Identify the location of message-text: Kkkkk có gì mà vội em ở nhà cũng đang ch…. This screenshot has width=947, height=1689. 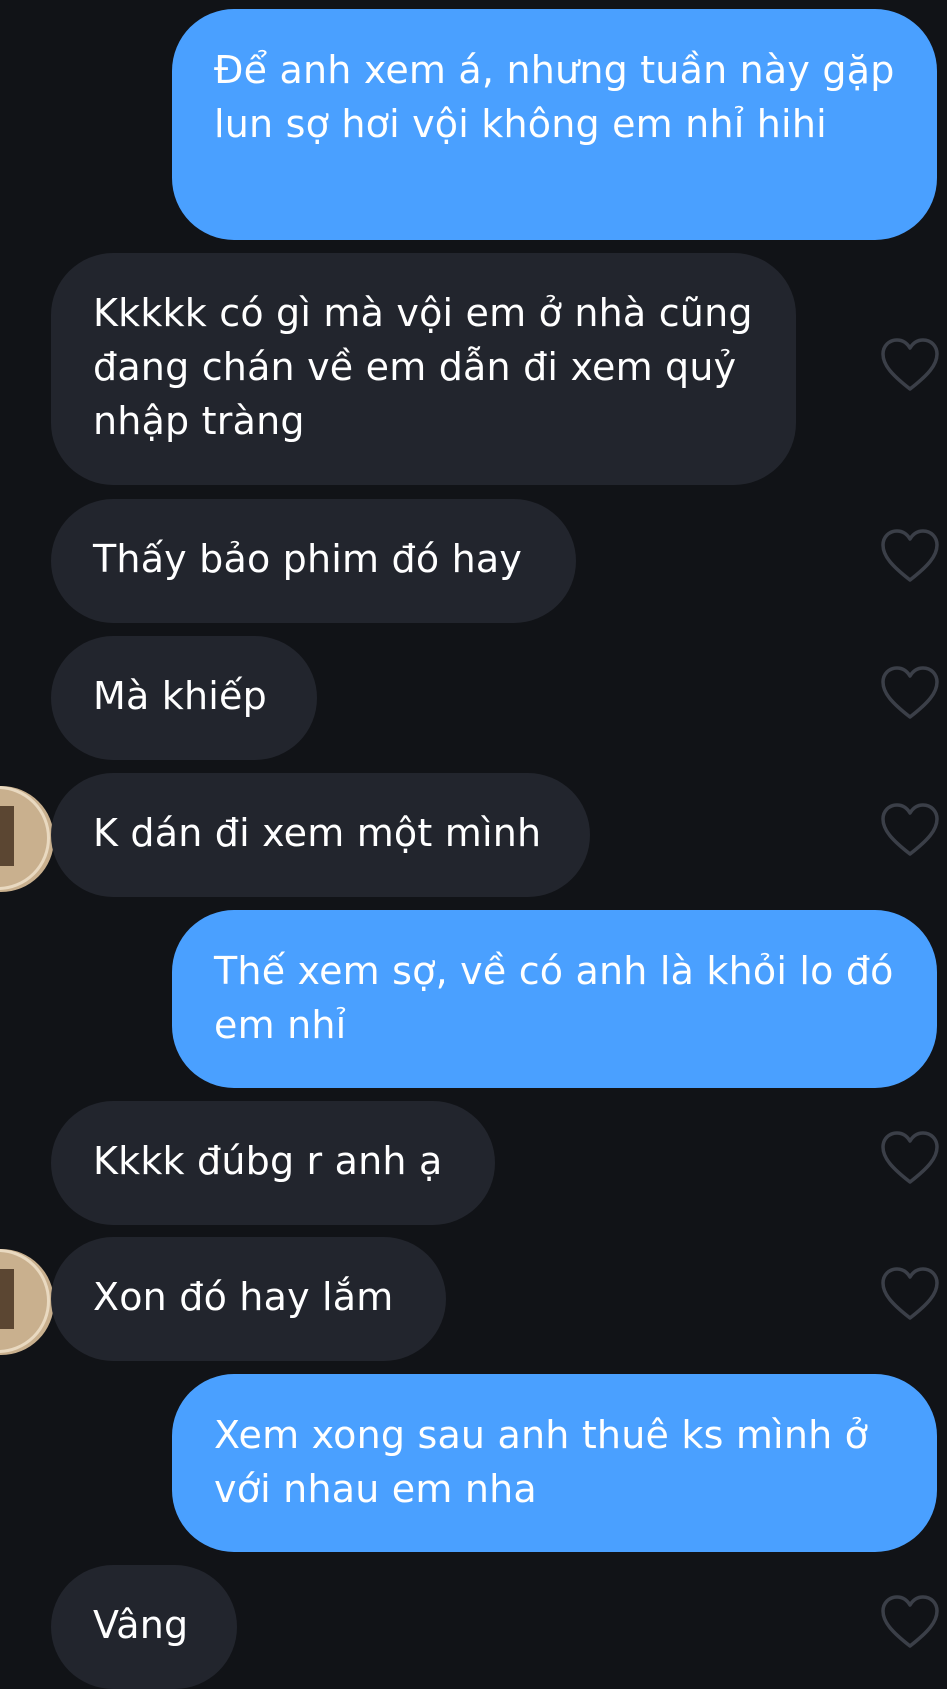
(423, 367).